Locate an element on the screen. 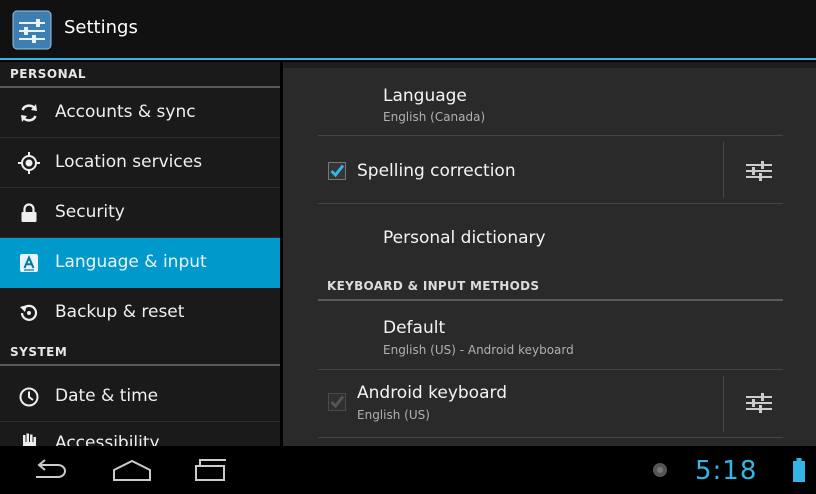 The image size is (816, 494). sidebar-item-language-input: Language & input is located at coordinates (140, 263).